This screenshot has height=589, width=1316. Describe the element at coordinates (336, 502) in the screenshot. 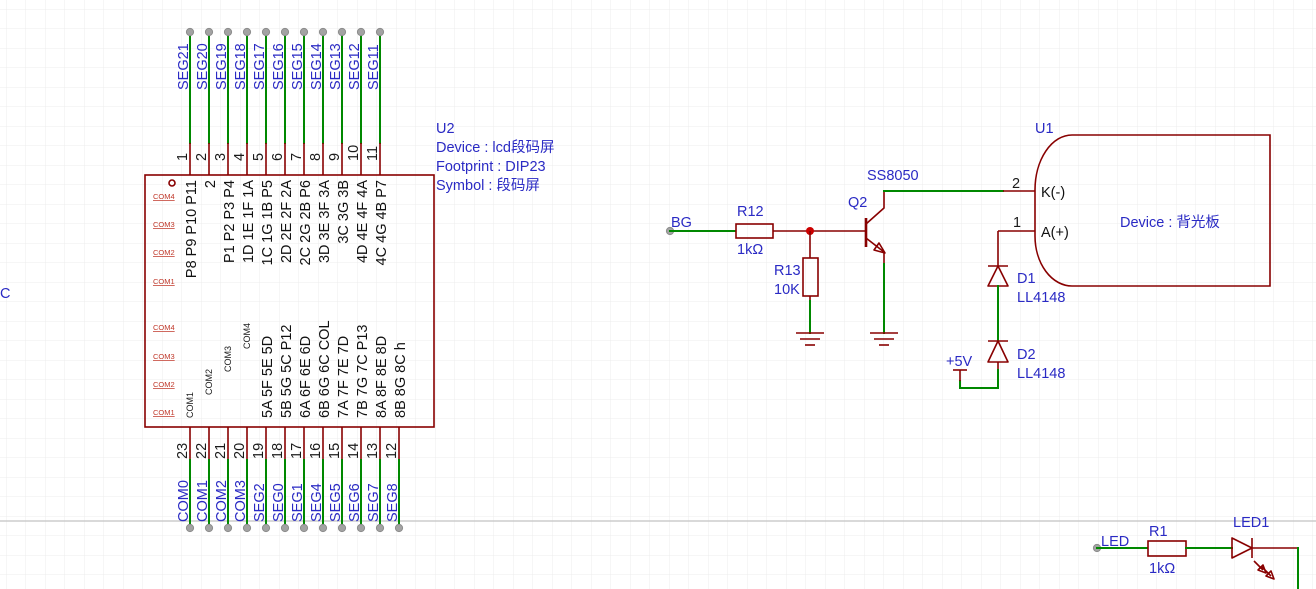

I see `net-label: SEG5` at that location.